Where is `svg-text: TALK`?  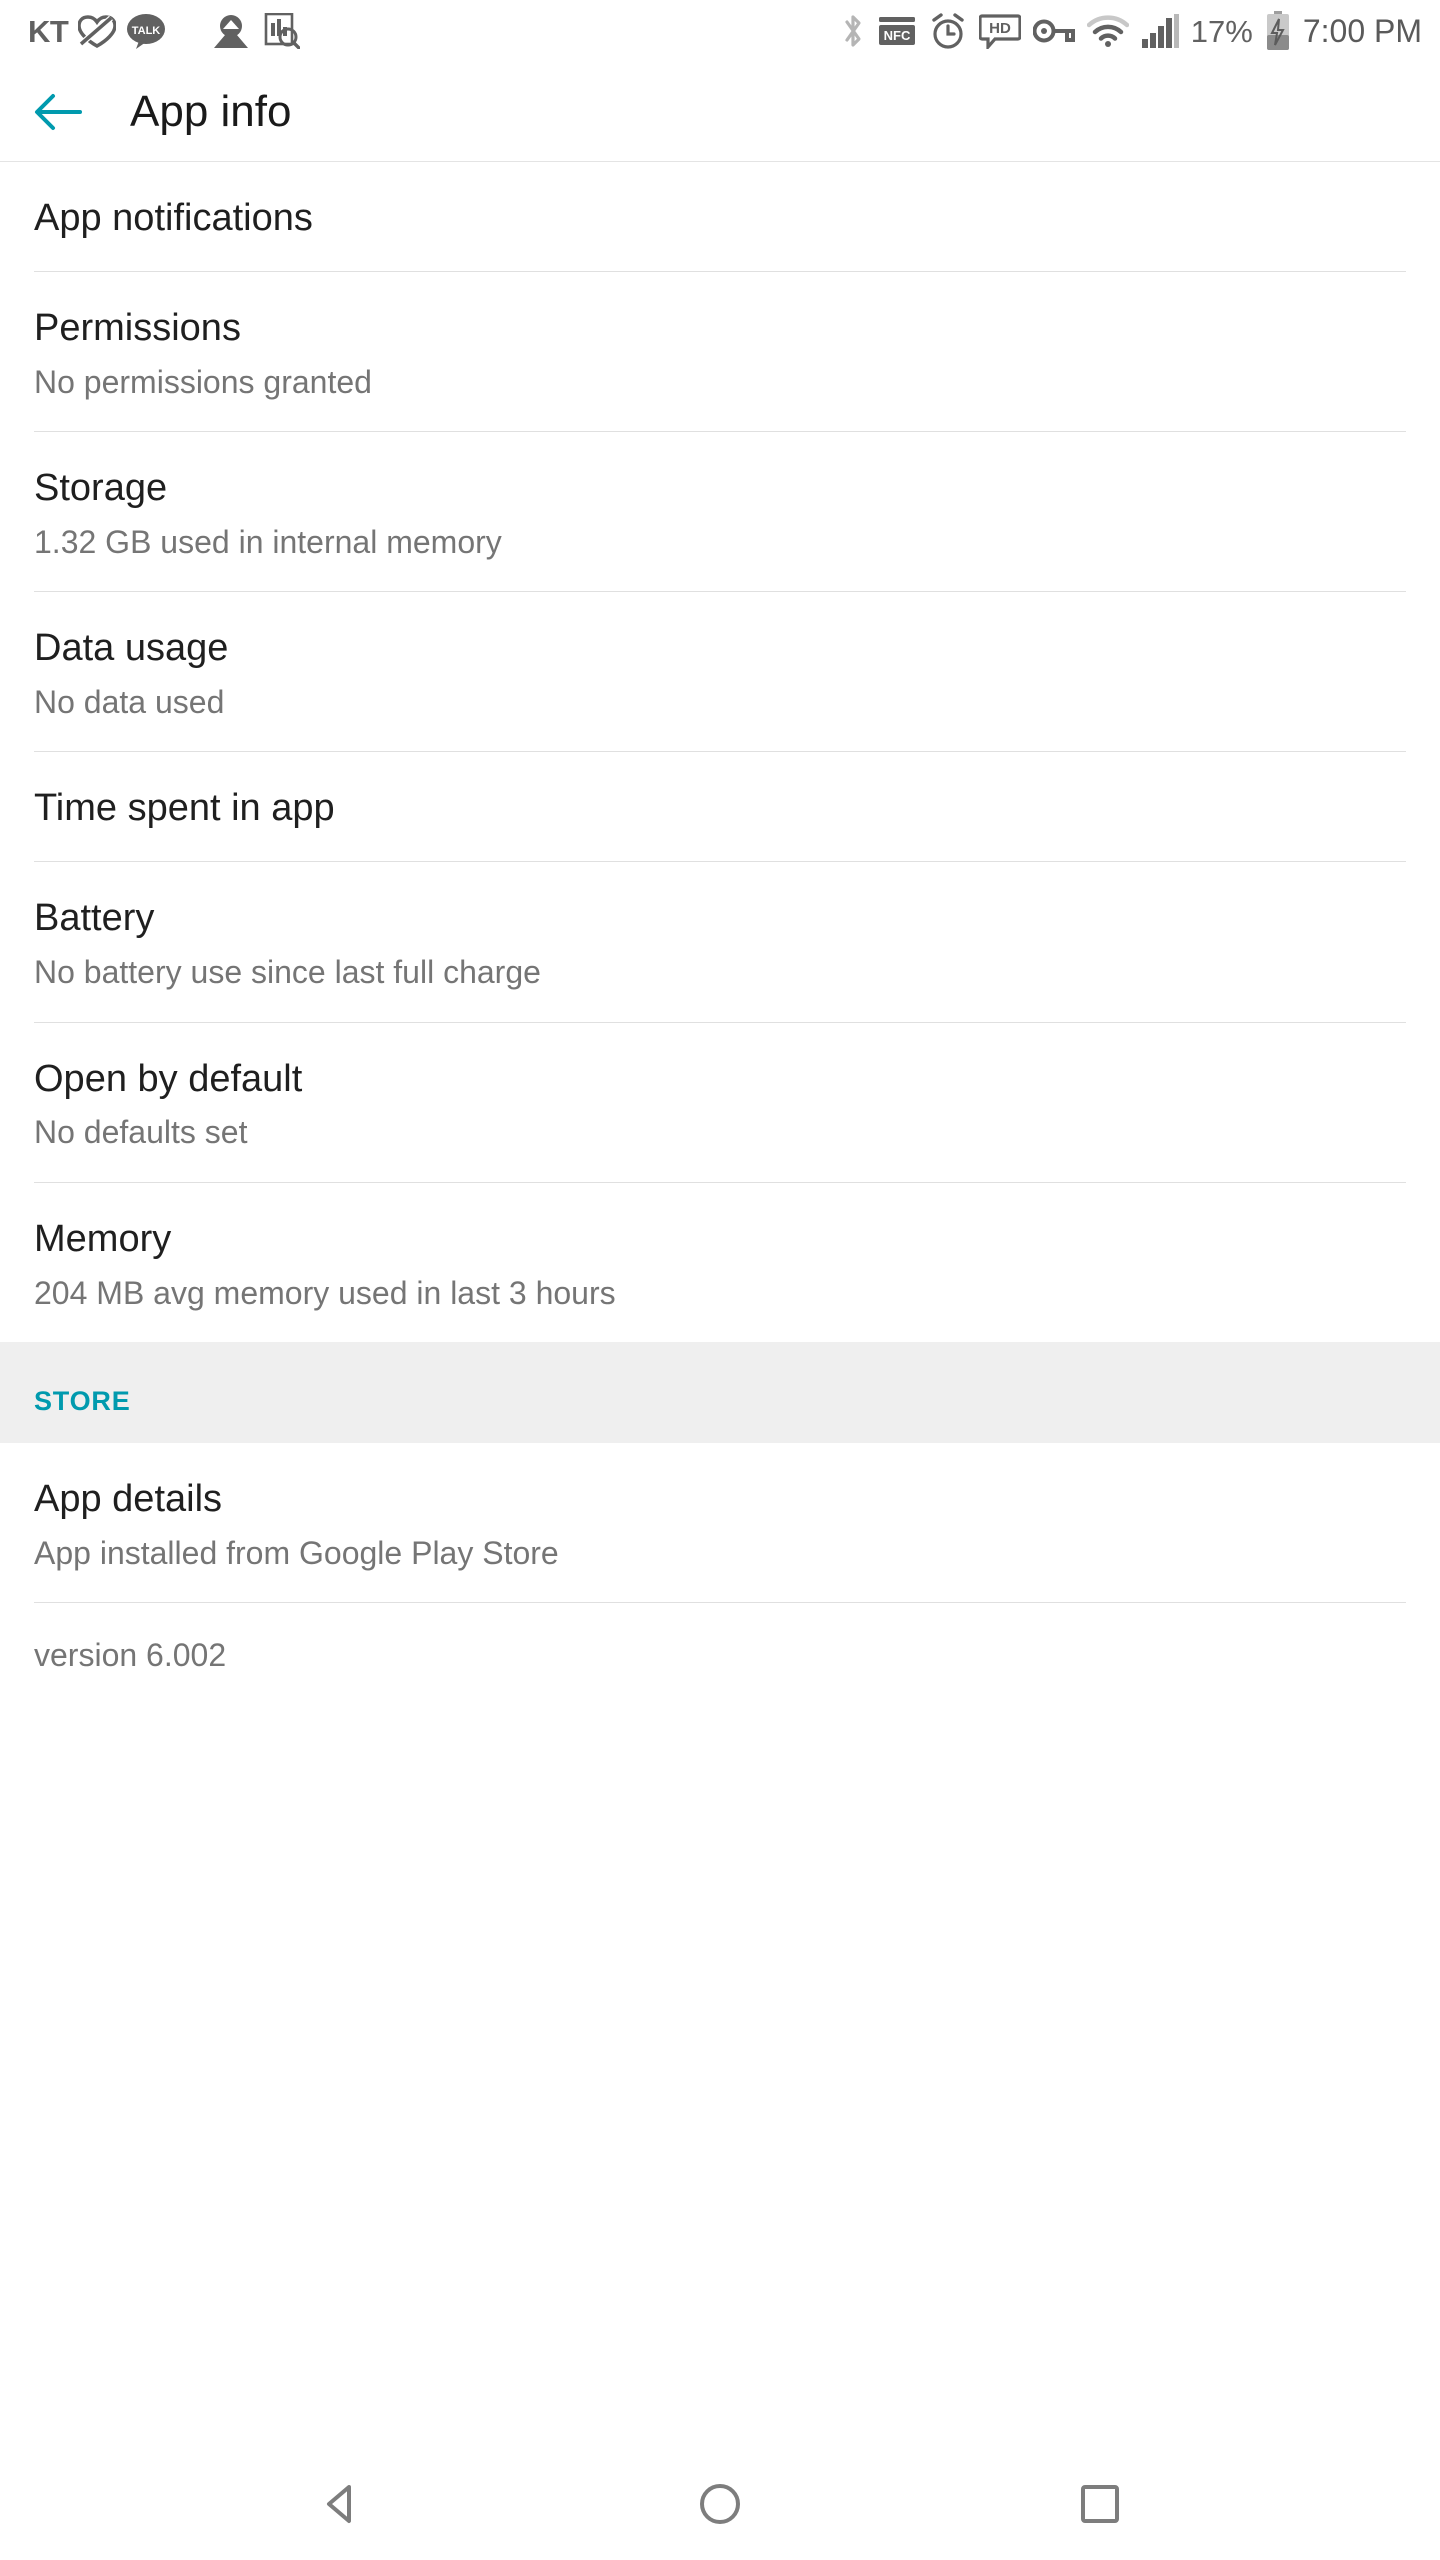
svg-text: TALK is located at coordinates (146, 31).